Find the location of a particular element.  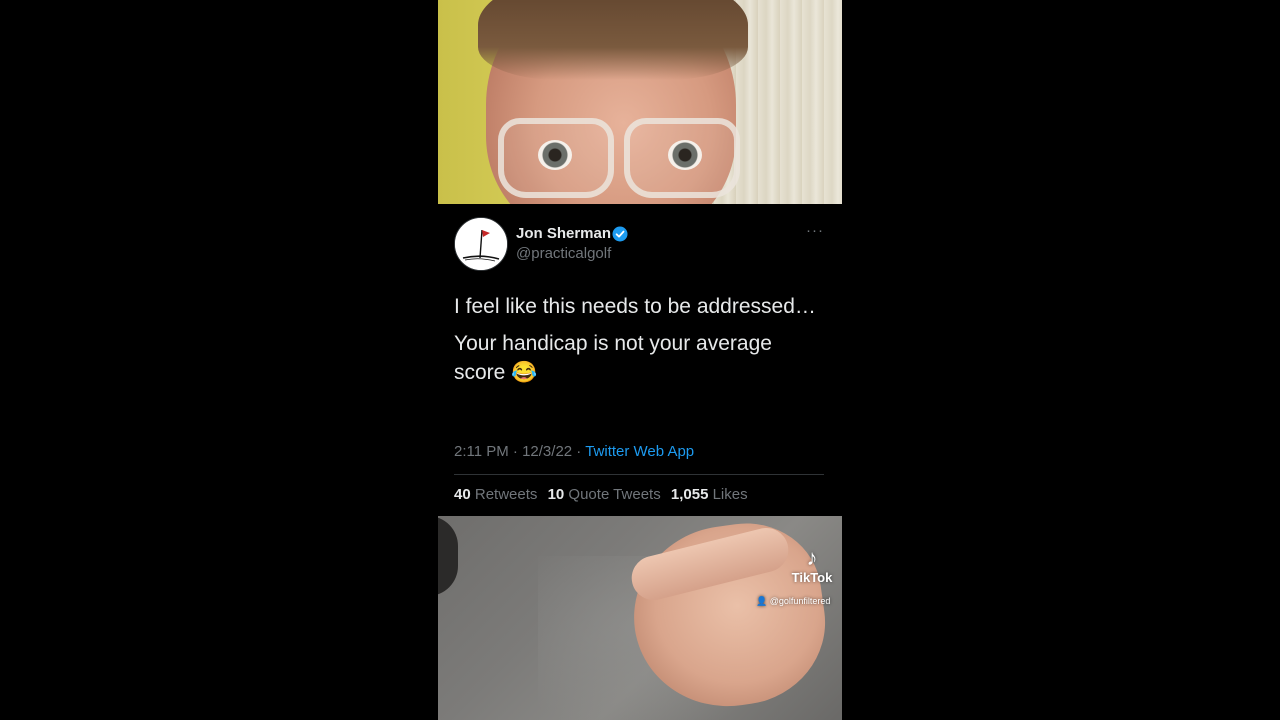

source-app-link: Twitter Web App is located at coordinates (639, 451).